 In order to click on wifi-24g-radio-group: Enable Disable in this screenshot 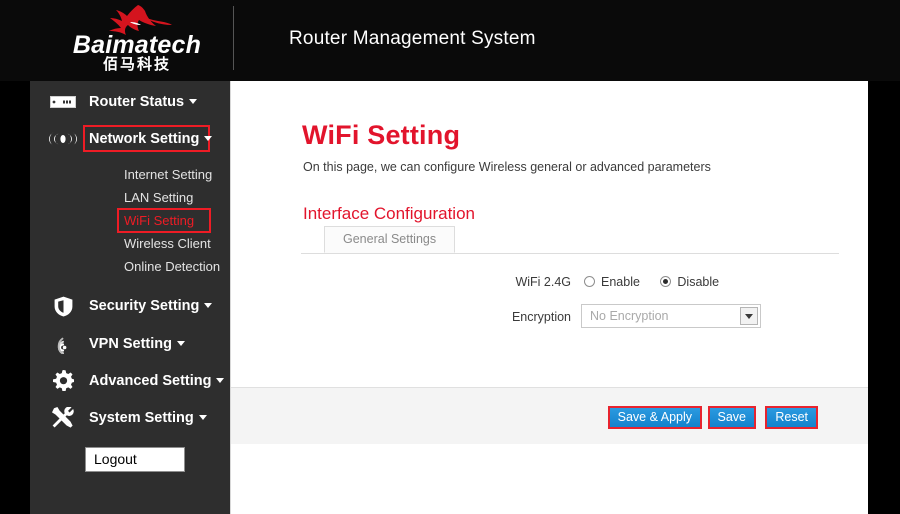, I will do `click(659, 282)`.